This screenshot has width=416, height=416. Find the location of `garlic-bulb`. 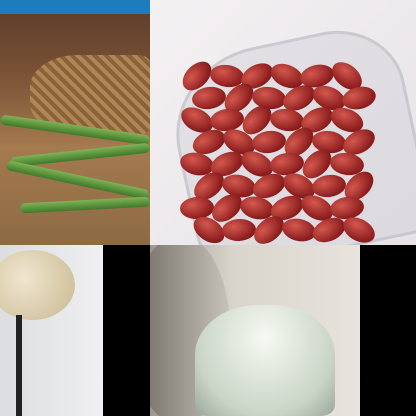

garlic-bulb is located at coordinates (37, 285).